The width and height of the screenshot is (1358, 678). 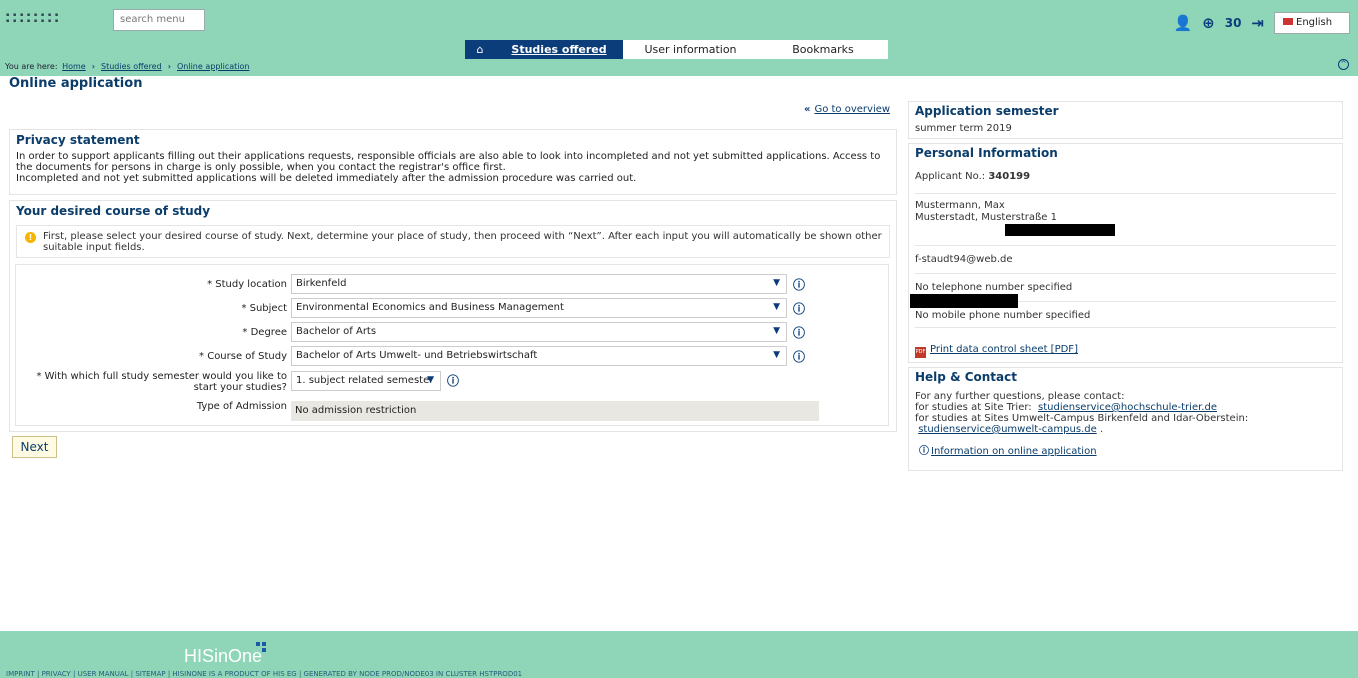 I want to click on university-logo: ▪ ▪ ▪ ▪ ▪ ▪ ▪ ▪ ▪ ▪ ▪ ▪ ▪ ▪ ▪ ▪, so click(x=56, y=23).